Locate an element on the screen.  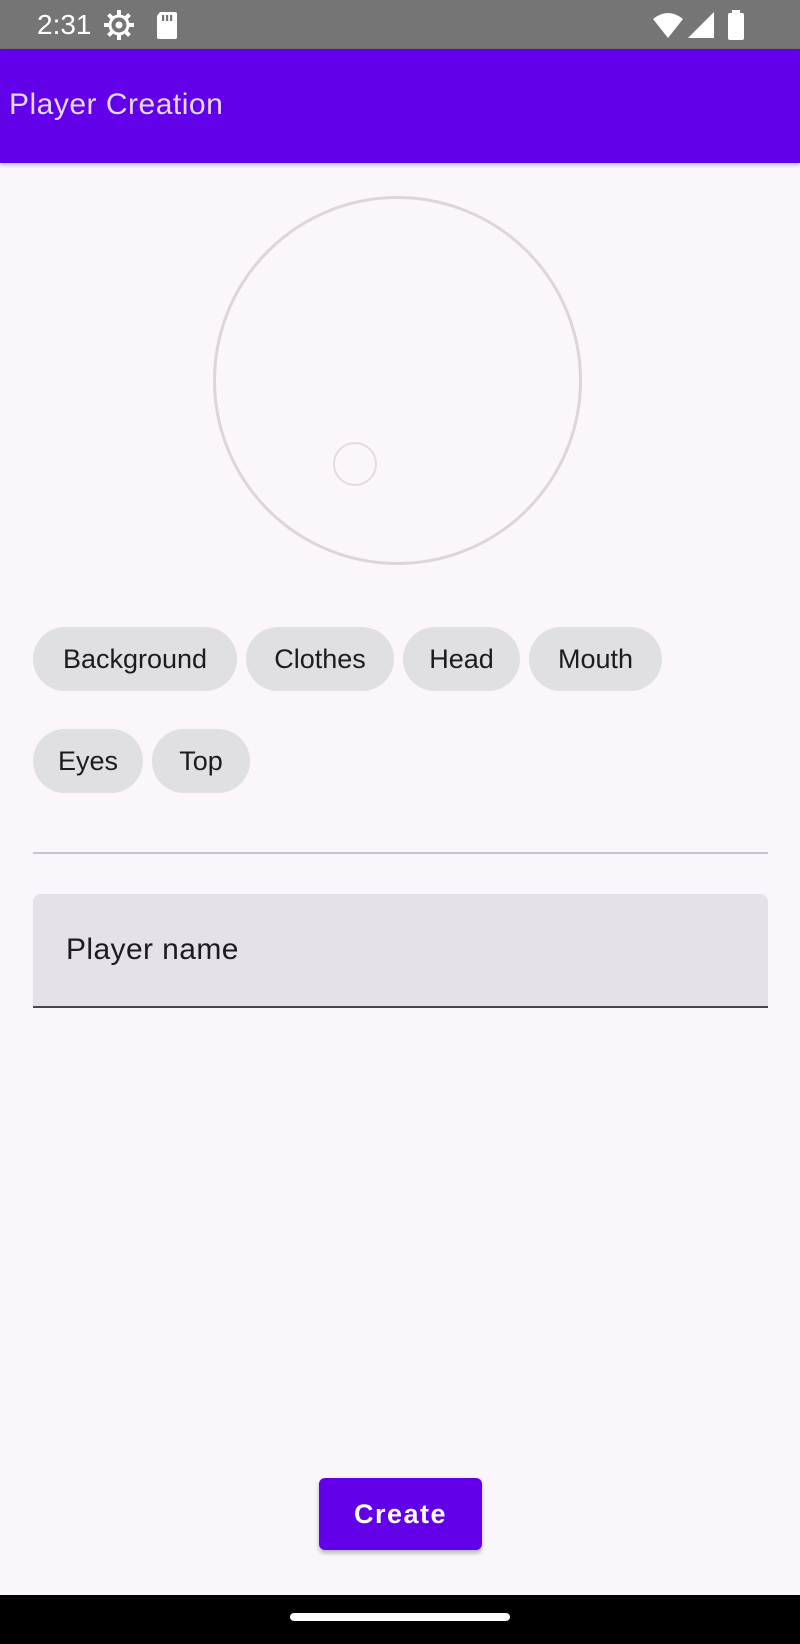
chip-clothes: Clothes is located at coordinates (320, 659).